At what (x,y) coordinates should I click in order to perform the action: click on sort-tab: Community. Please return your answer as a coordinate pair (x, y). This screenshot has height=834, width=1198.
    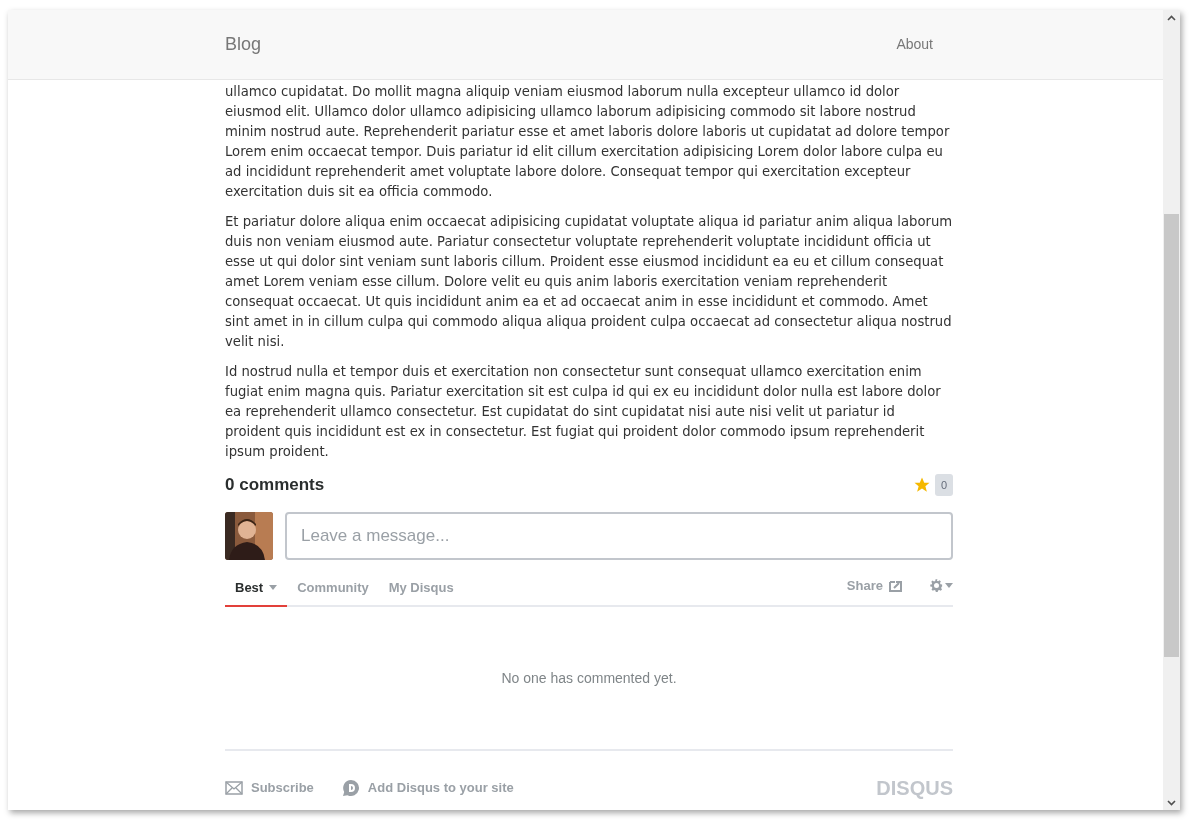
    Looking at the image, I should click on (333, 592).